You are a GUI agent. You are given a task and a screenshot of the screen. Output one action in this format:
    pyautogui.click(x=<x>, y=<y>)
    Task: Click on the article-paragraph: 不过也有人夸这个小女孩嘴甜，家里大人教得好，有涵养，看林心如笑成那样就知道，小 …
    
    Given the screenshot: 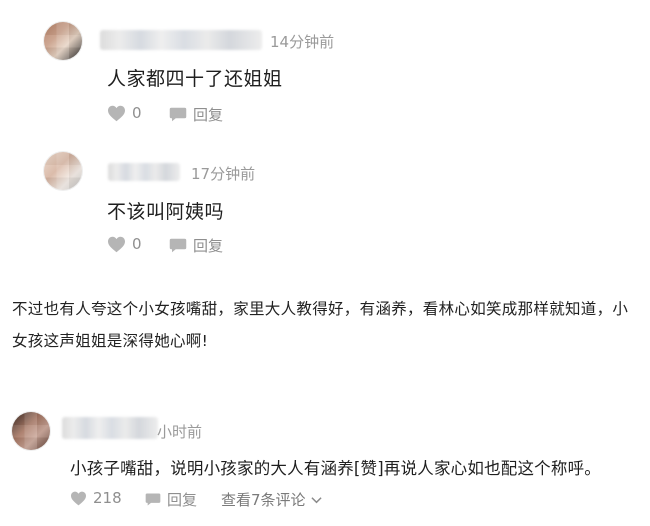 What is the action you would take?
    pyautogui.click(x=326, y=325)
    